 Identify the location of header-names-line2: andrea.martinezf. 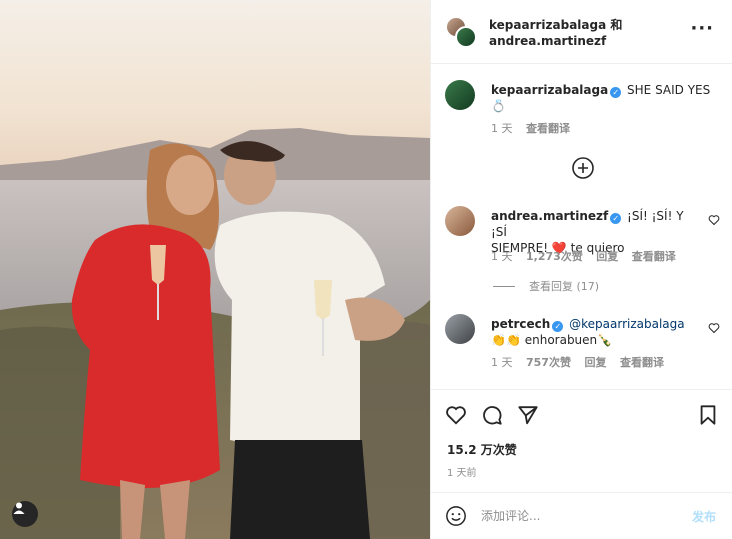
(555, 41).